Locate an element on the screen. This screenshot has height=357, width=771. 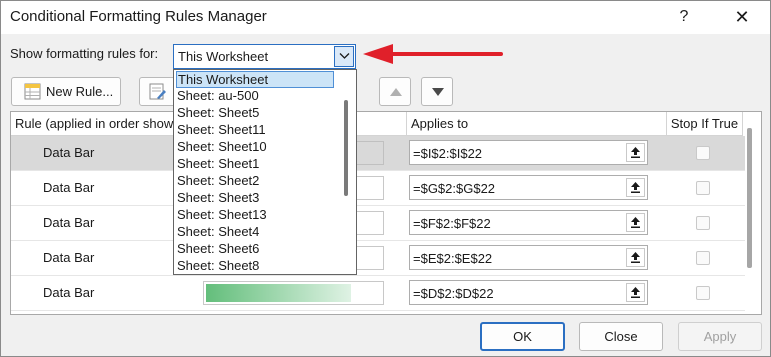
close-icon: ✕ is located at coordinates (742, 17).